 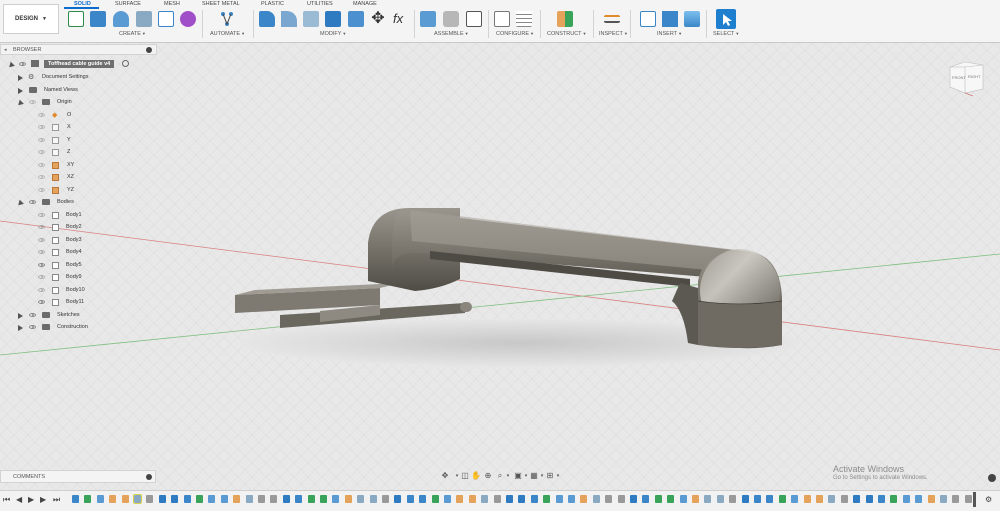 I want to click on go-to-start-icon: ⏮, so click(x=6, y=500).